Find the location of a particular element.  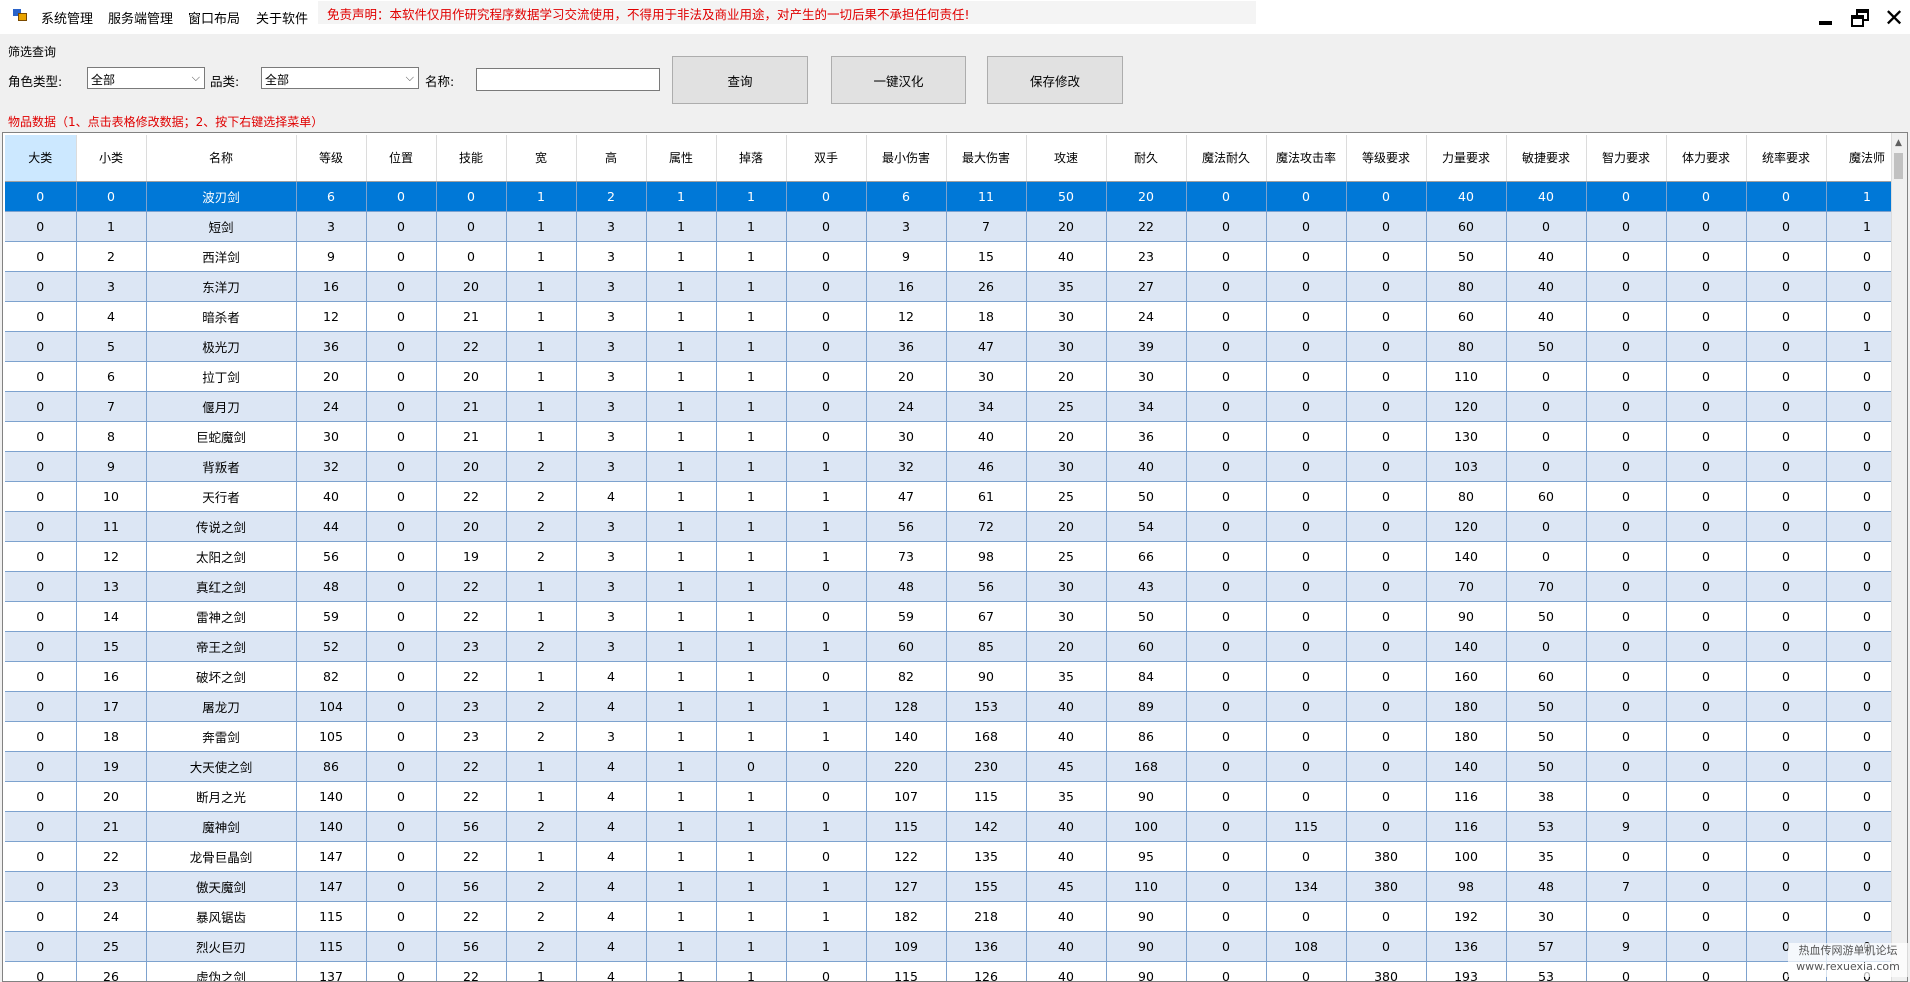

table-cell: 122 is located at coordinates (906, 856).